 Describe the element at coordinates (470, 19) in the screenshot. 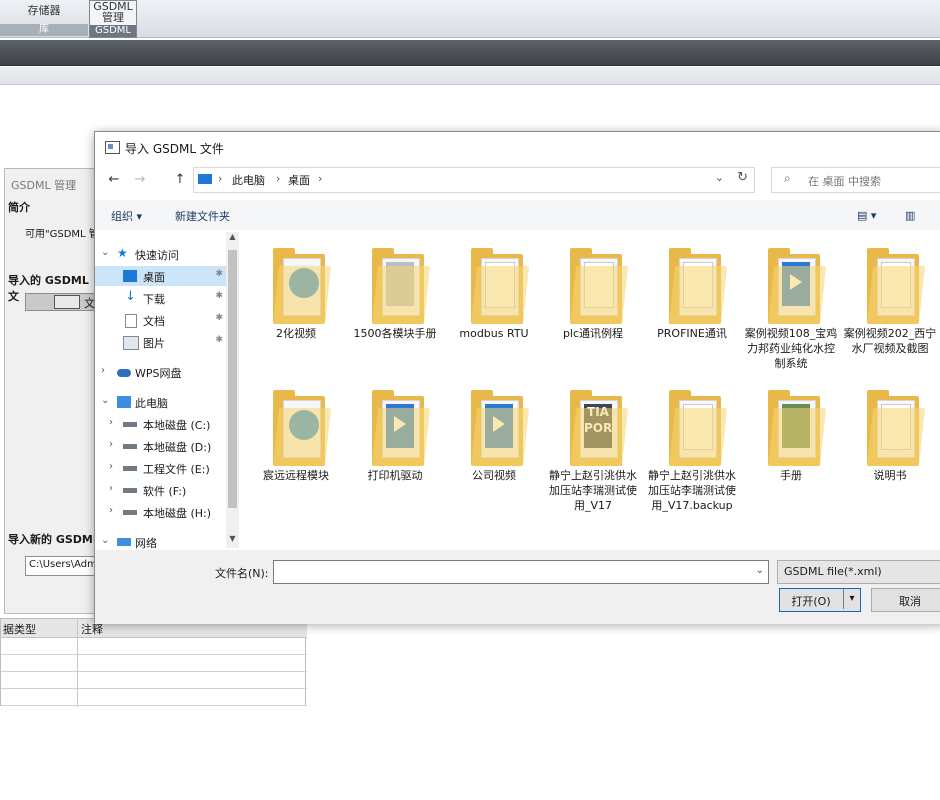

I see `ribbon: 存储器 库 GSDML 管理 GSDML` at that location.